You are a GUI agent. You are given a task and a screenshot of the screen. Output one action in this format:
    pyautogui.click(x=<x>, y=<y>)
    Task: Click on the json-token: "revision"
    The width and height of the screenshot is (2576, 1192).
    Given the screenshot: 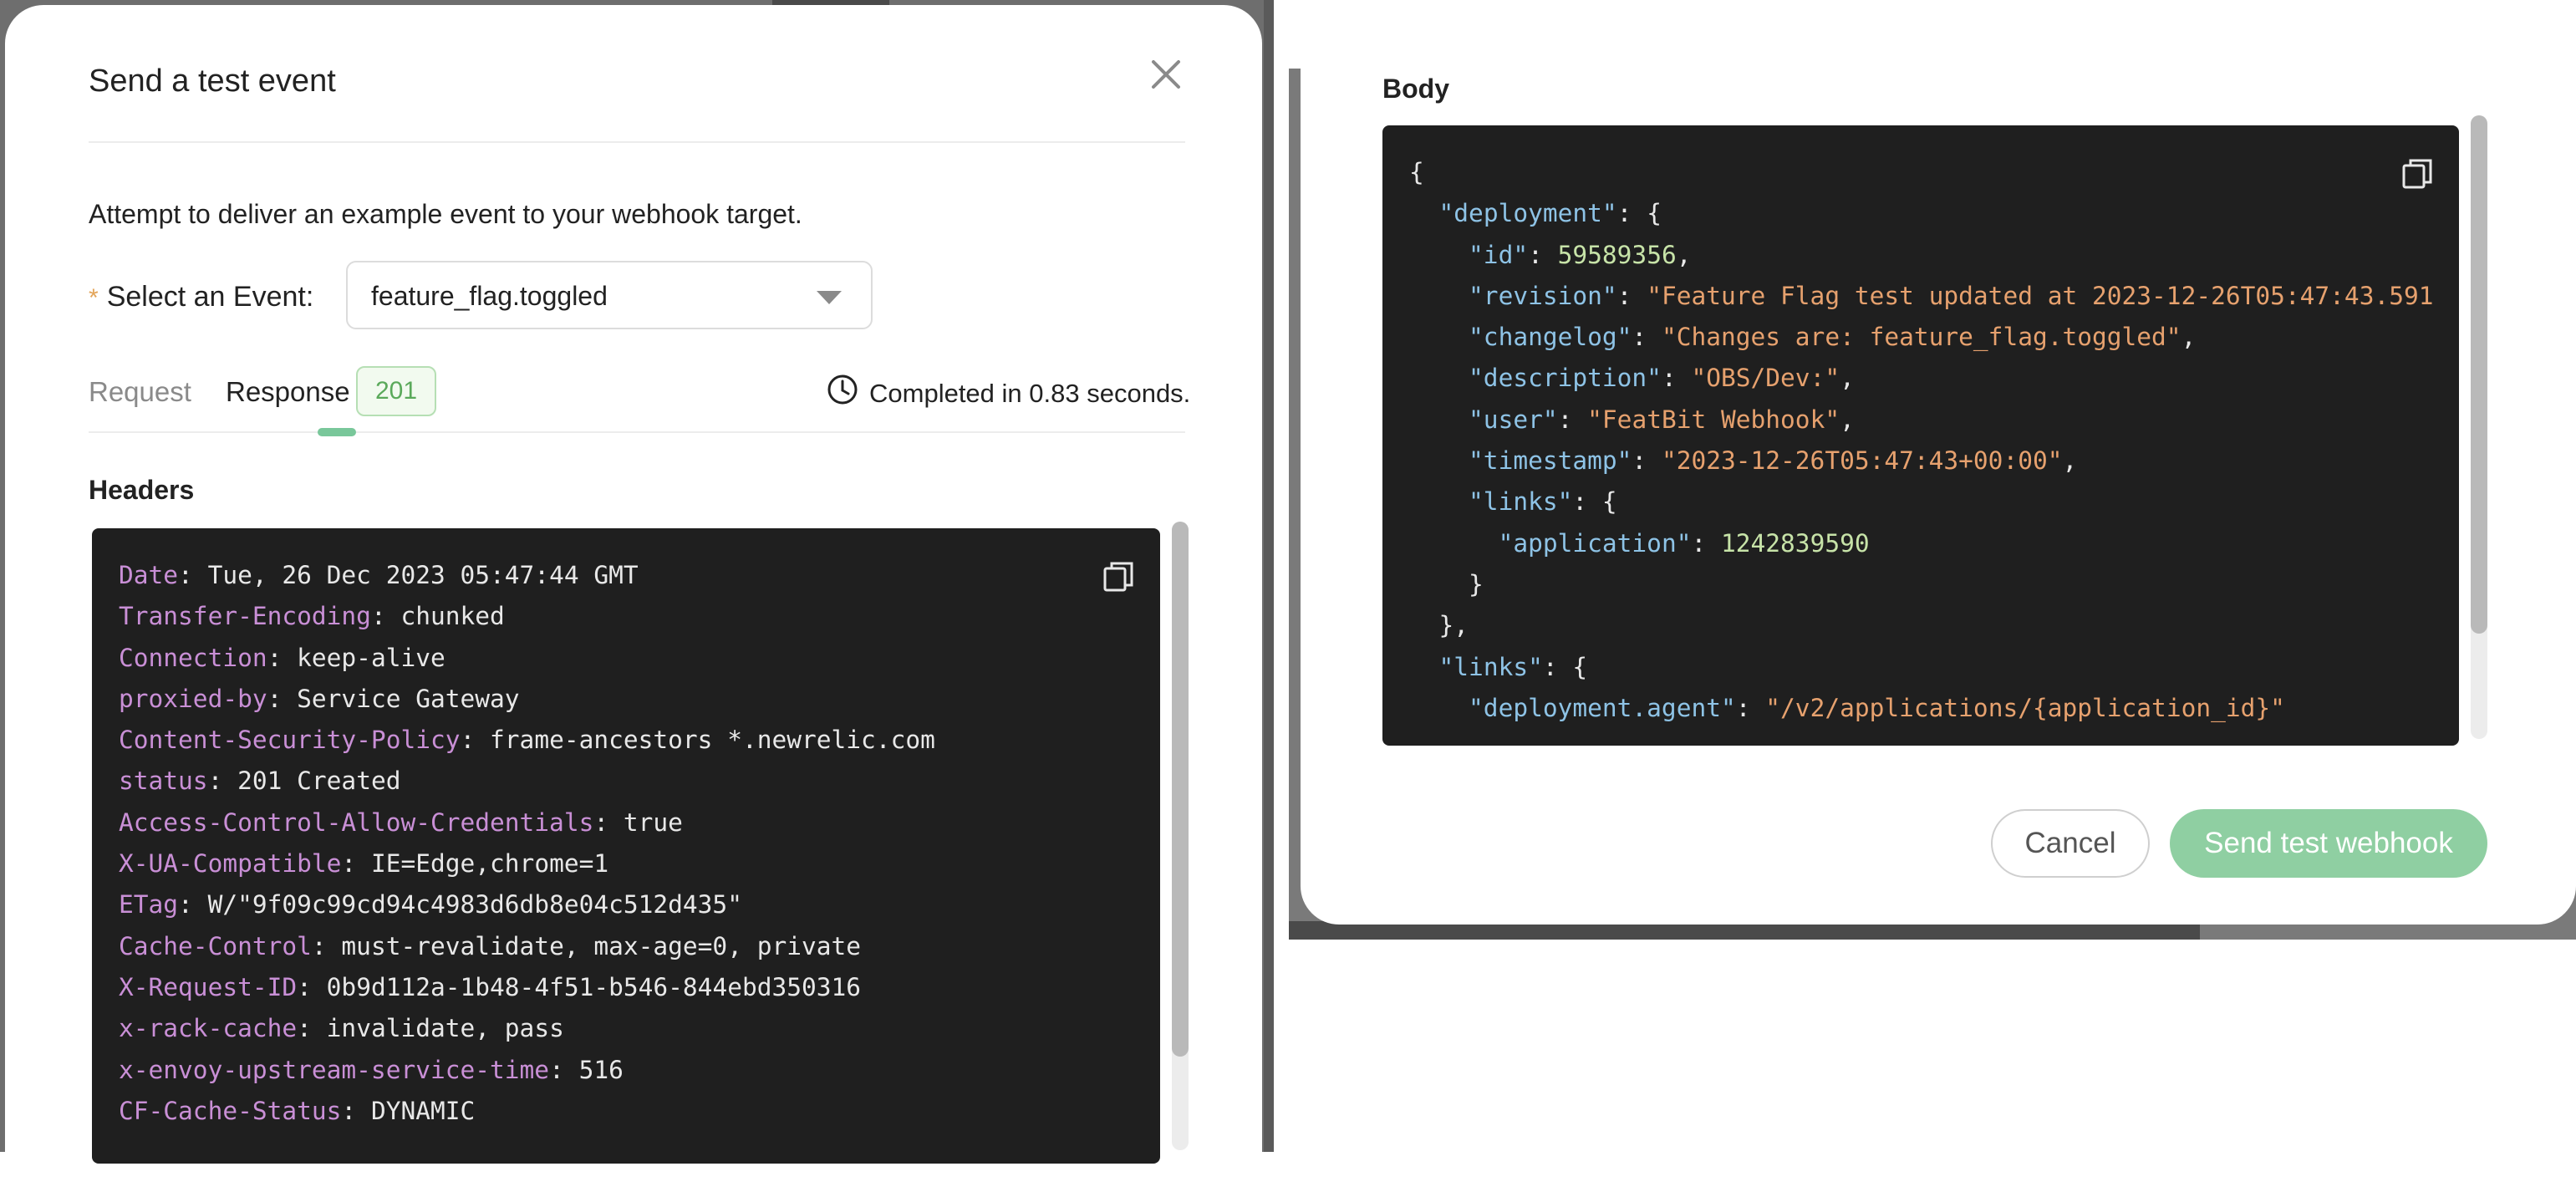 What is the action you would take?
    pyautogui.click(x=1543, y=295)
    